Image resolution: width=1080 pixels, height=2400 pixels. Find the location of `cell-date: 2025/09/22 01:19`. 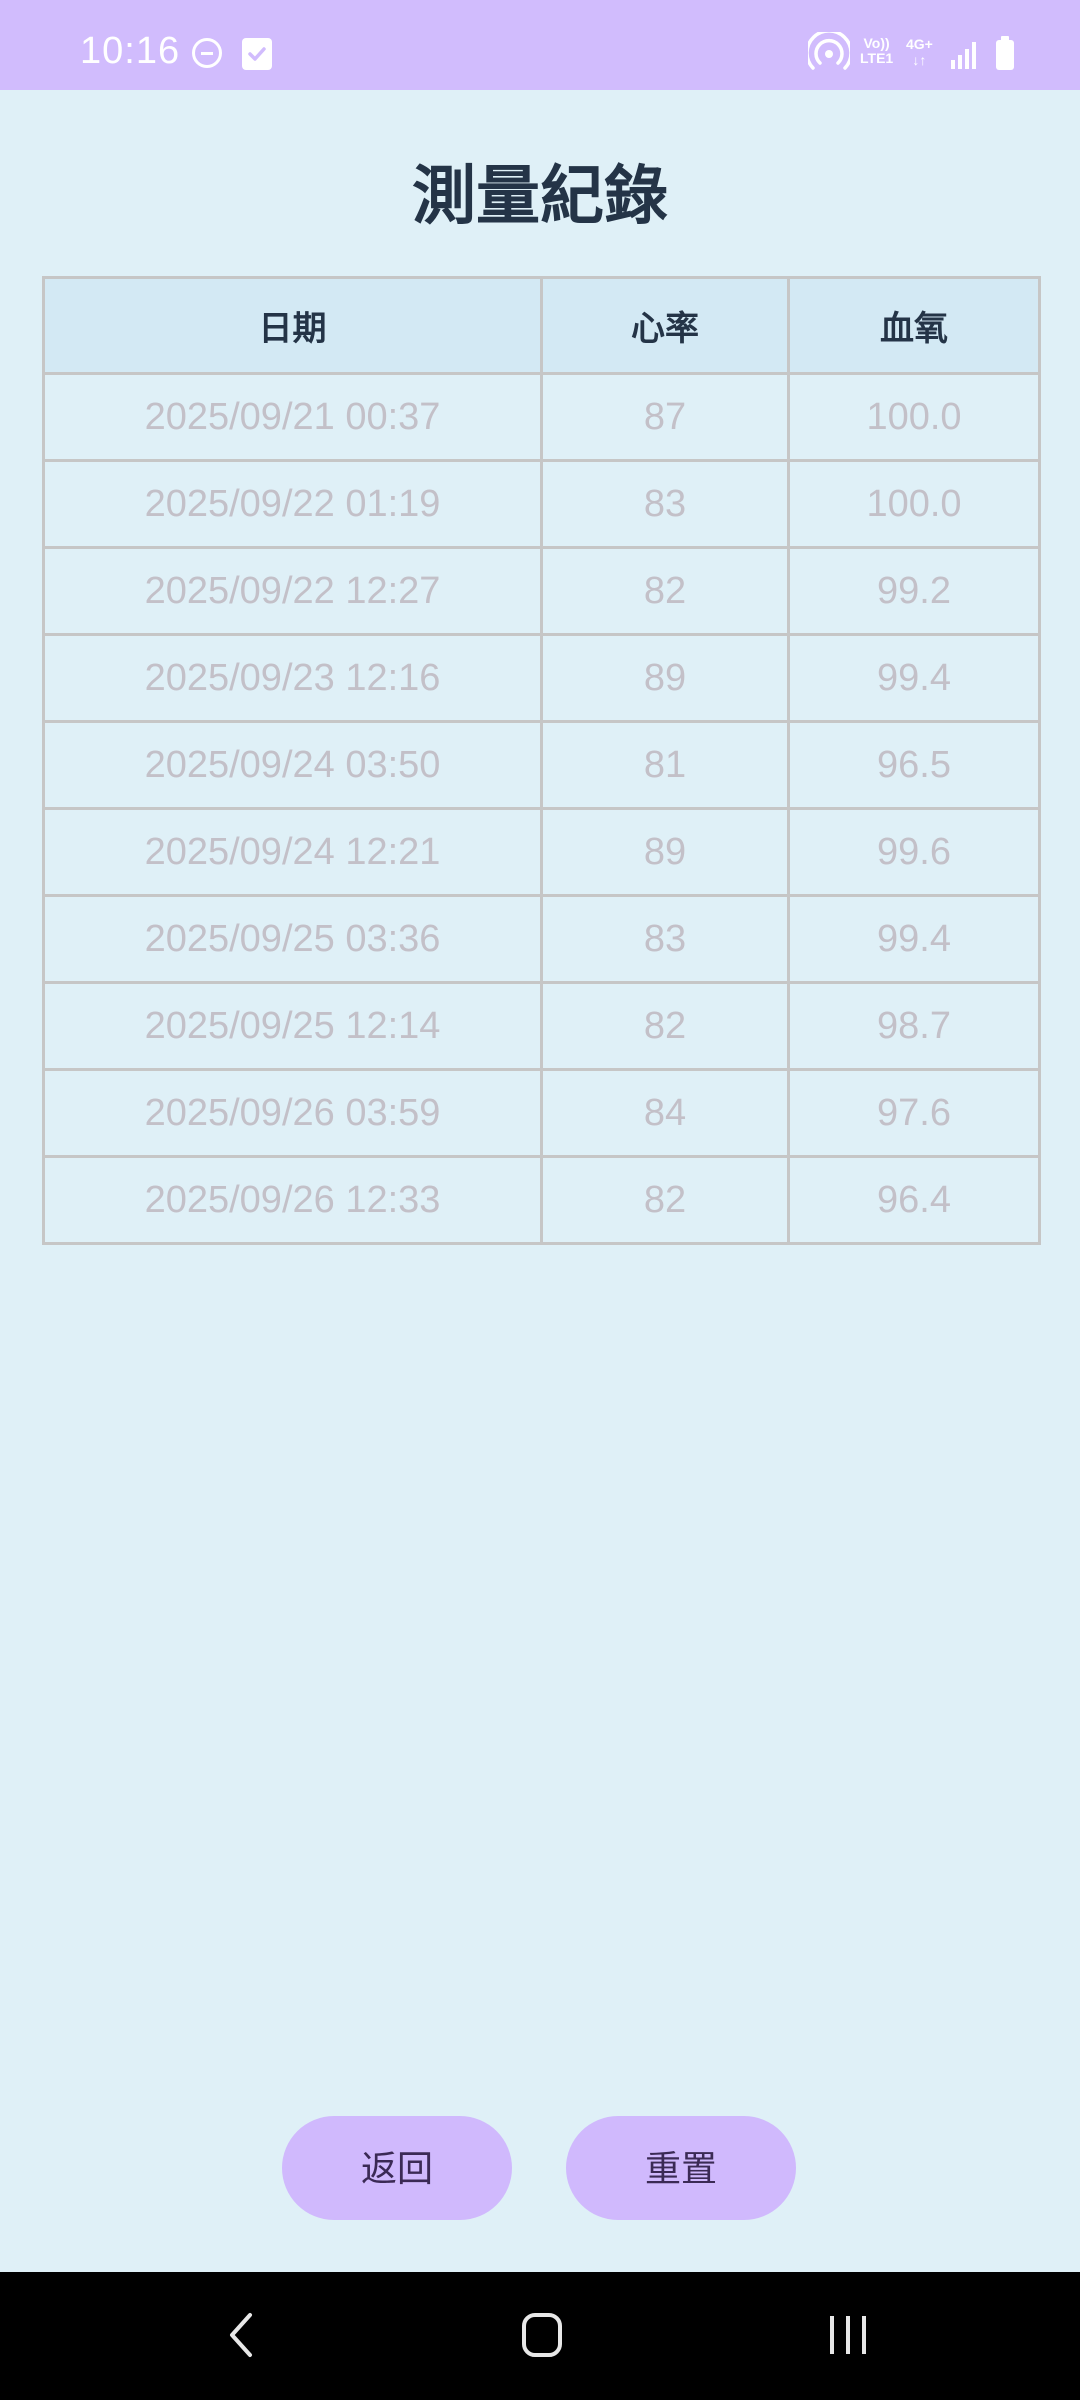

cell-date: 2025/09/22 01:19 is located at coordinates (292, 504).